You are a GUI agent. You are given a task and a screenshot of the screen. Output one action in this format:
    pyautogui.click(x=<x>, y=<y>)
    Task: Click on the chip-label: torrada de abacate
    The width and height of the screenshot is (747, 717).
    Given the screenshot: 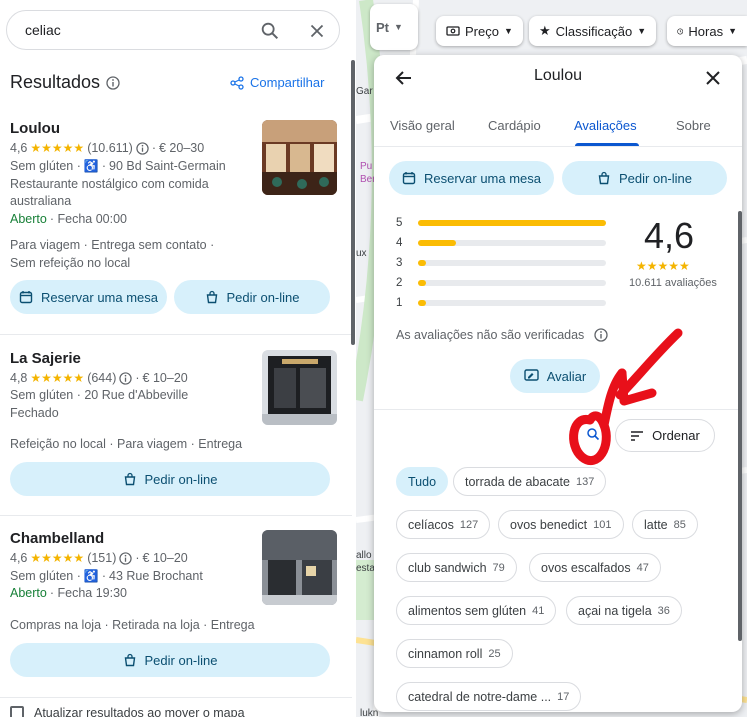 What is the action you would take?
    pyautogui.click(x=517, y=481)
    